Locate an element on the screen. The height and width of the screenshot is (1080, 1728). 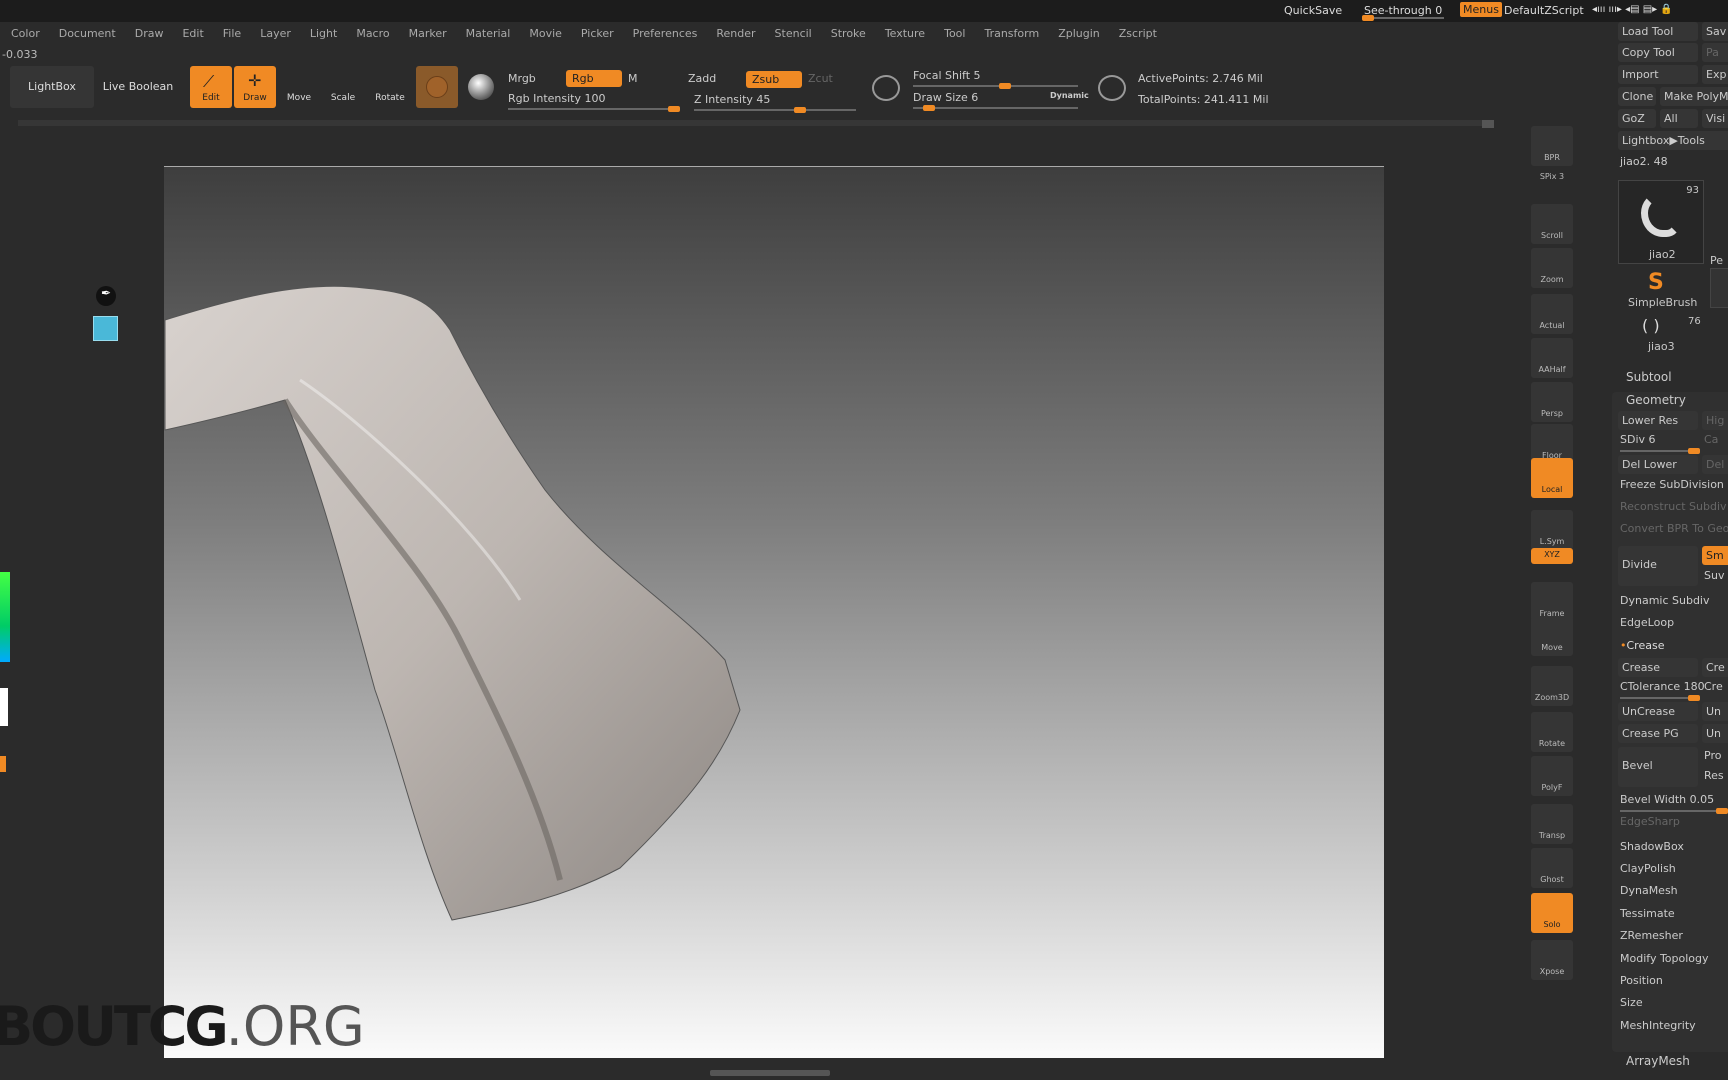
load-tool-button: Load Tool is located at coordinates (1658, 31).